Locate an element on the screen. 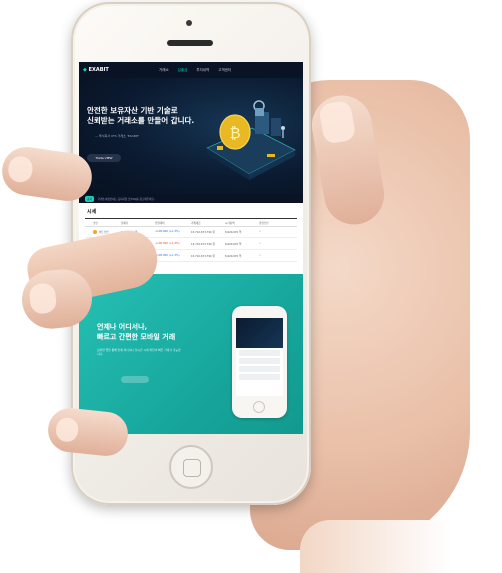 Image resolution: width=502 pixels, height=573 pixels. market-title: 시세 is located at coordinates (92, 212).